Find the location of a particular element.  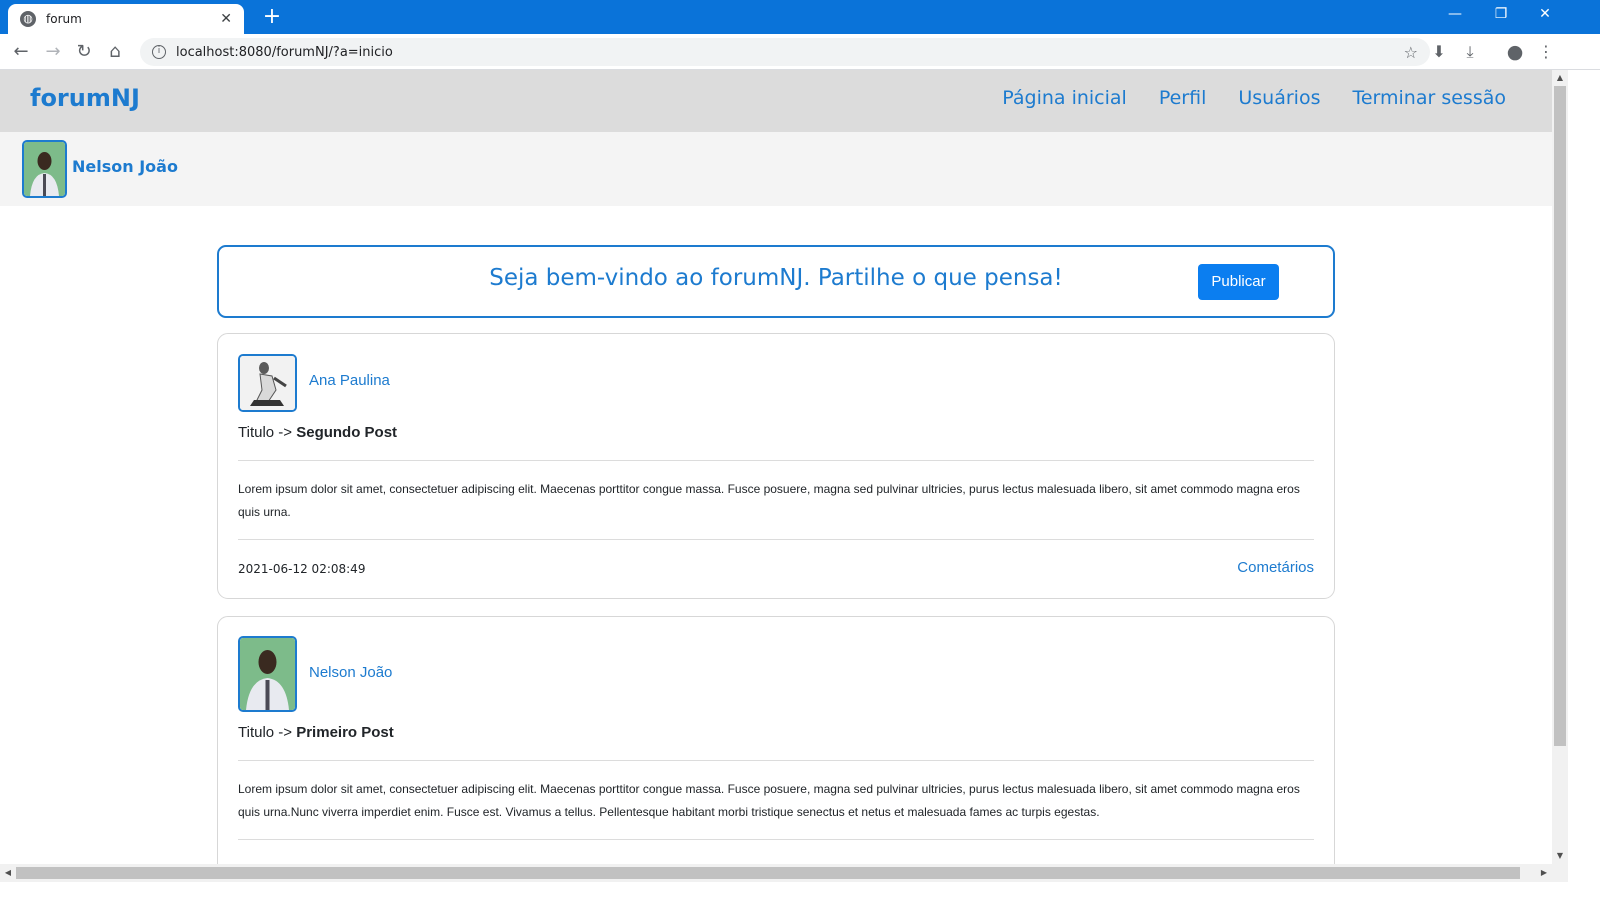

scroll-up-arrow-icon: ▲ is located at coordinates (1560, 78).